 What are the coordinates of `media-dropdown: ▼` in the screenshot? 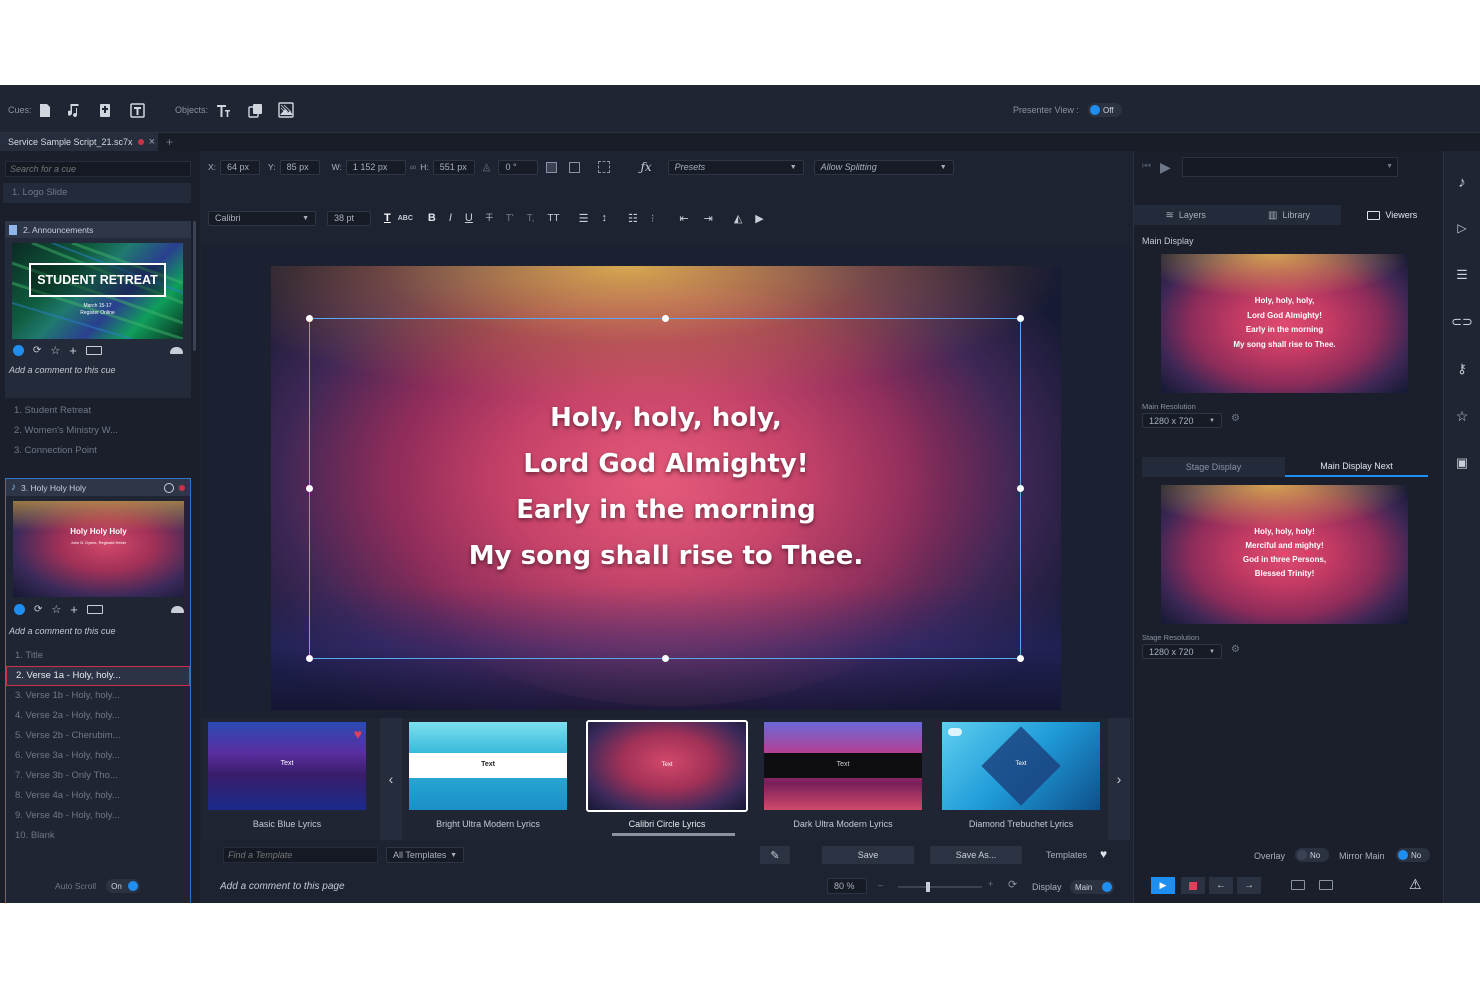 It's located at (1290, 167).